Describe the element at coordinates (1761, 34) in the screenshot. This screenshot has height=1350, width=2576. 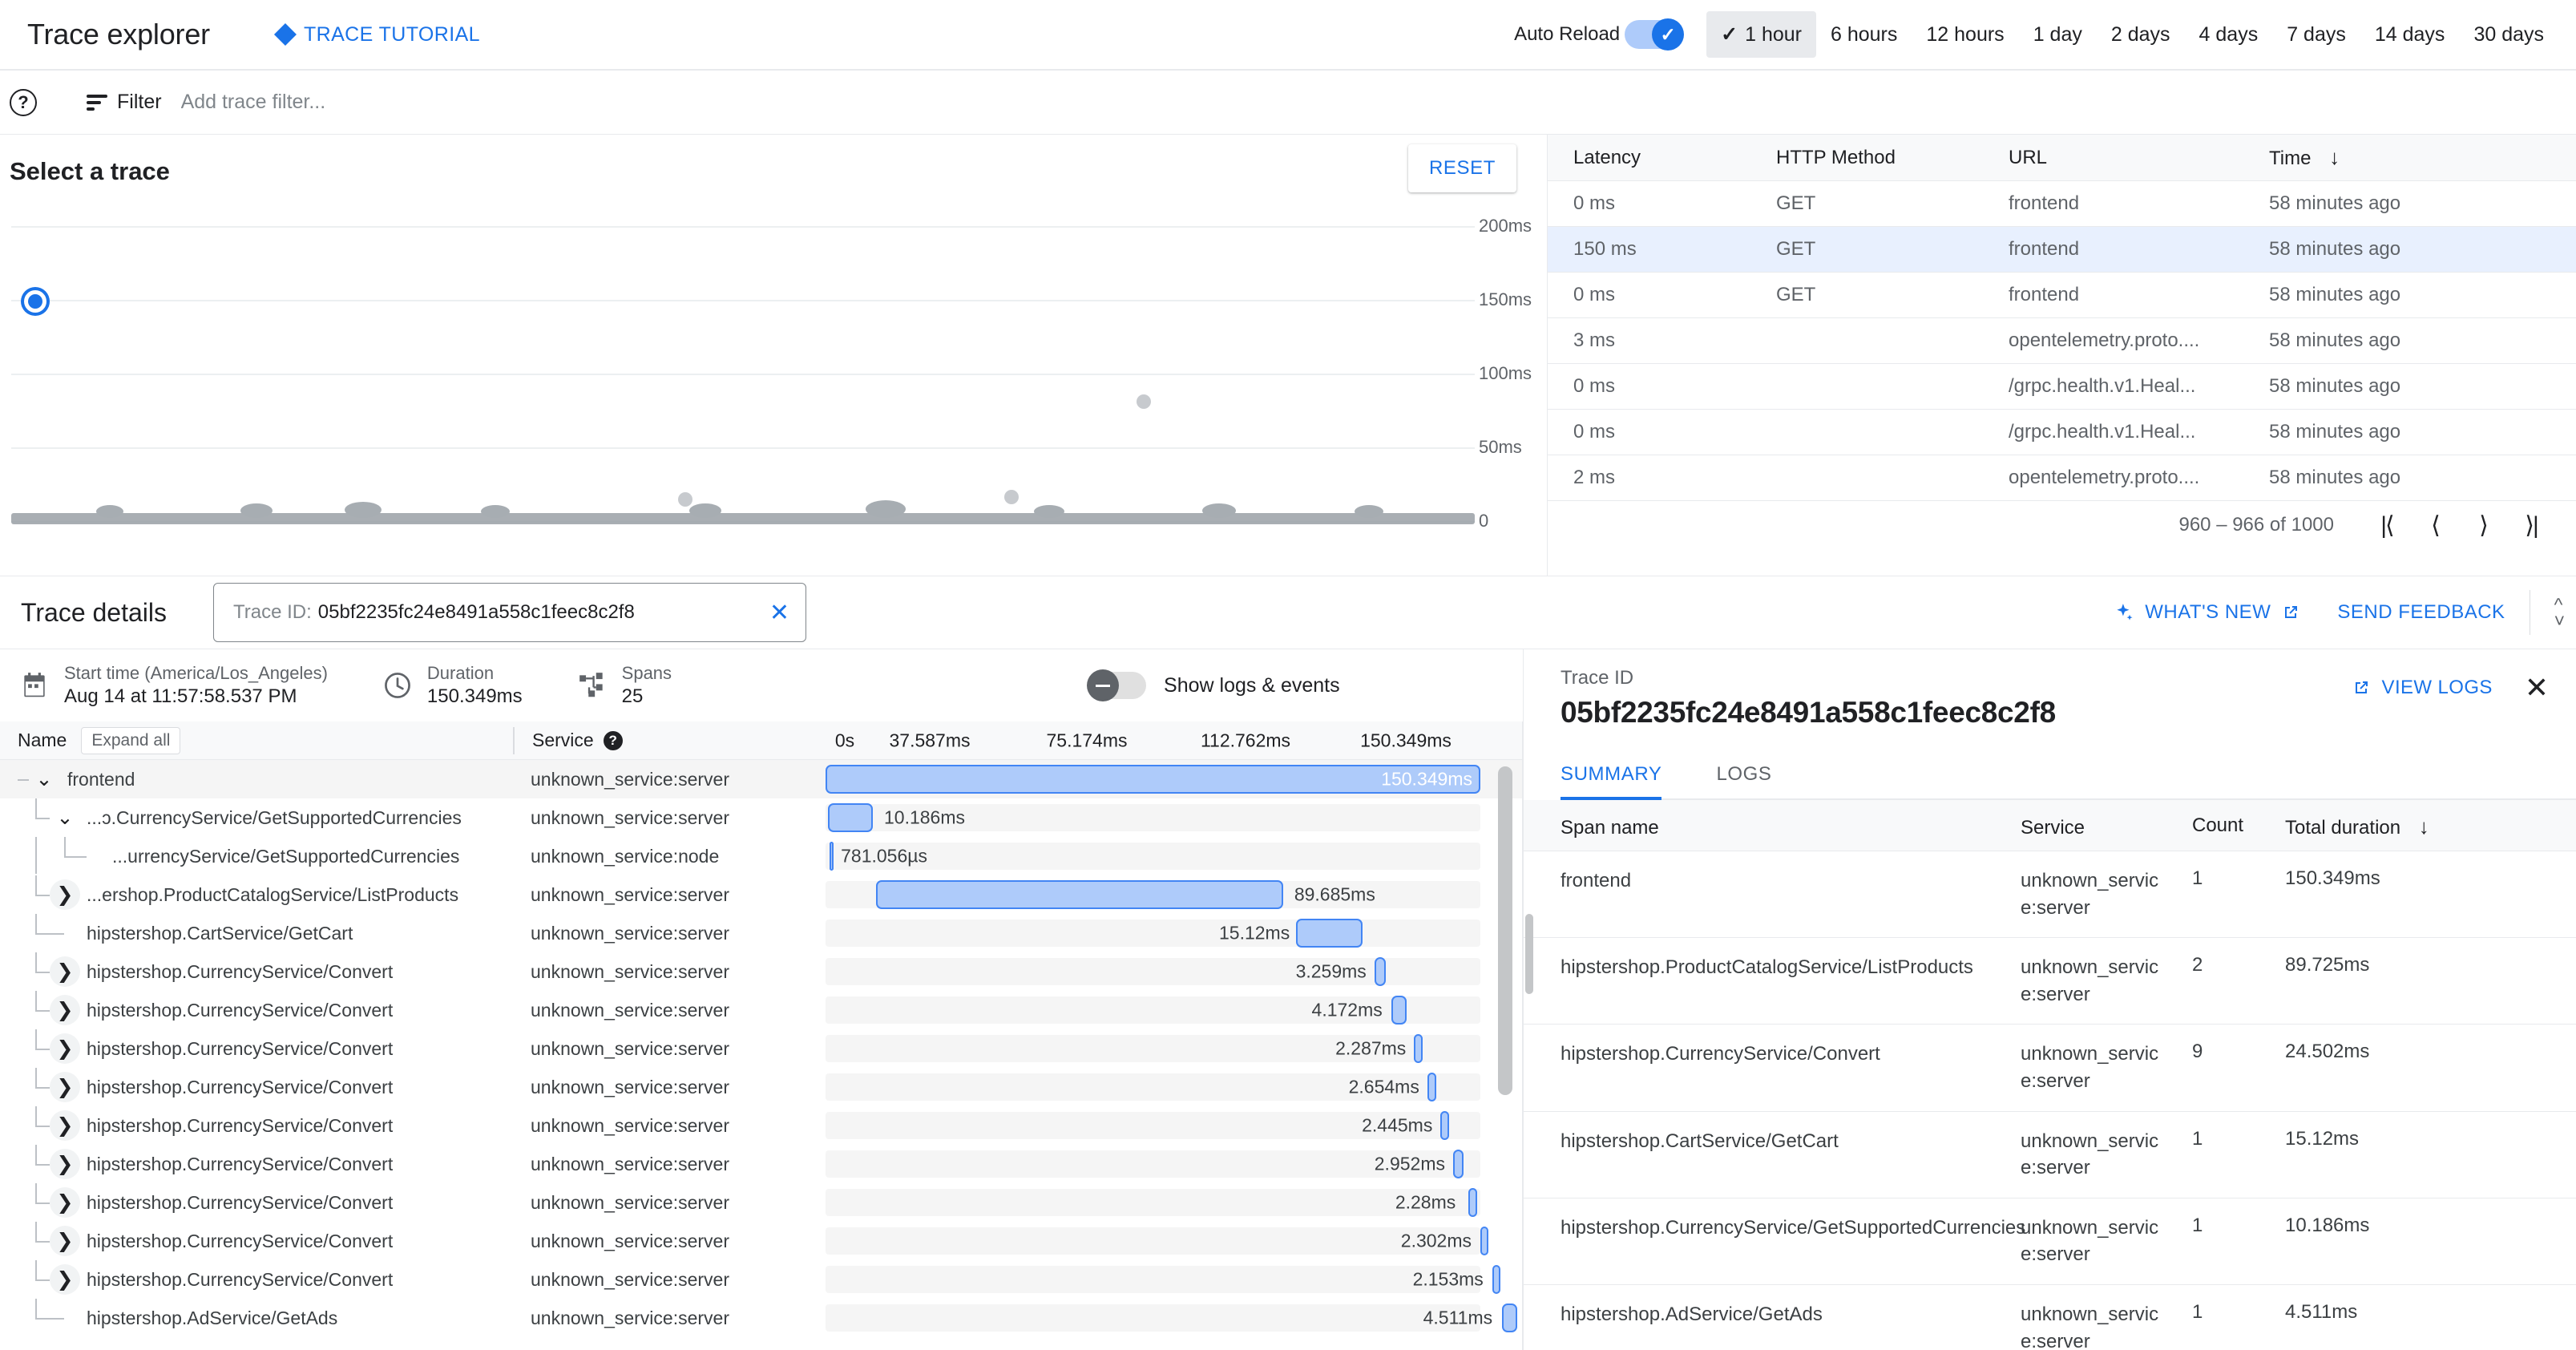
I see `range-button-1-hour: ✓ 1 hour` at that location.